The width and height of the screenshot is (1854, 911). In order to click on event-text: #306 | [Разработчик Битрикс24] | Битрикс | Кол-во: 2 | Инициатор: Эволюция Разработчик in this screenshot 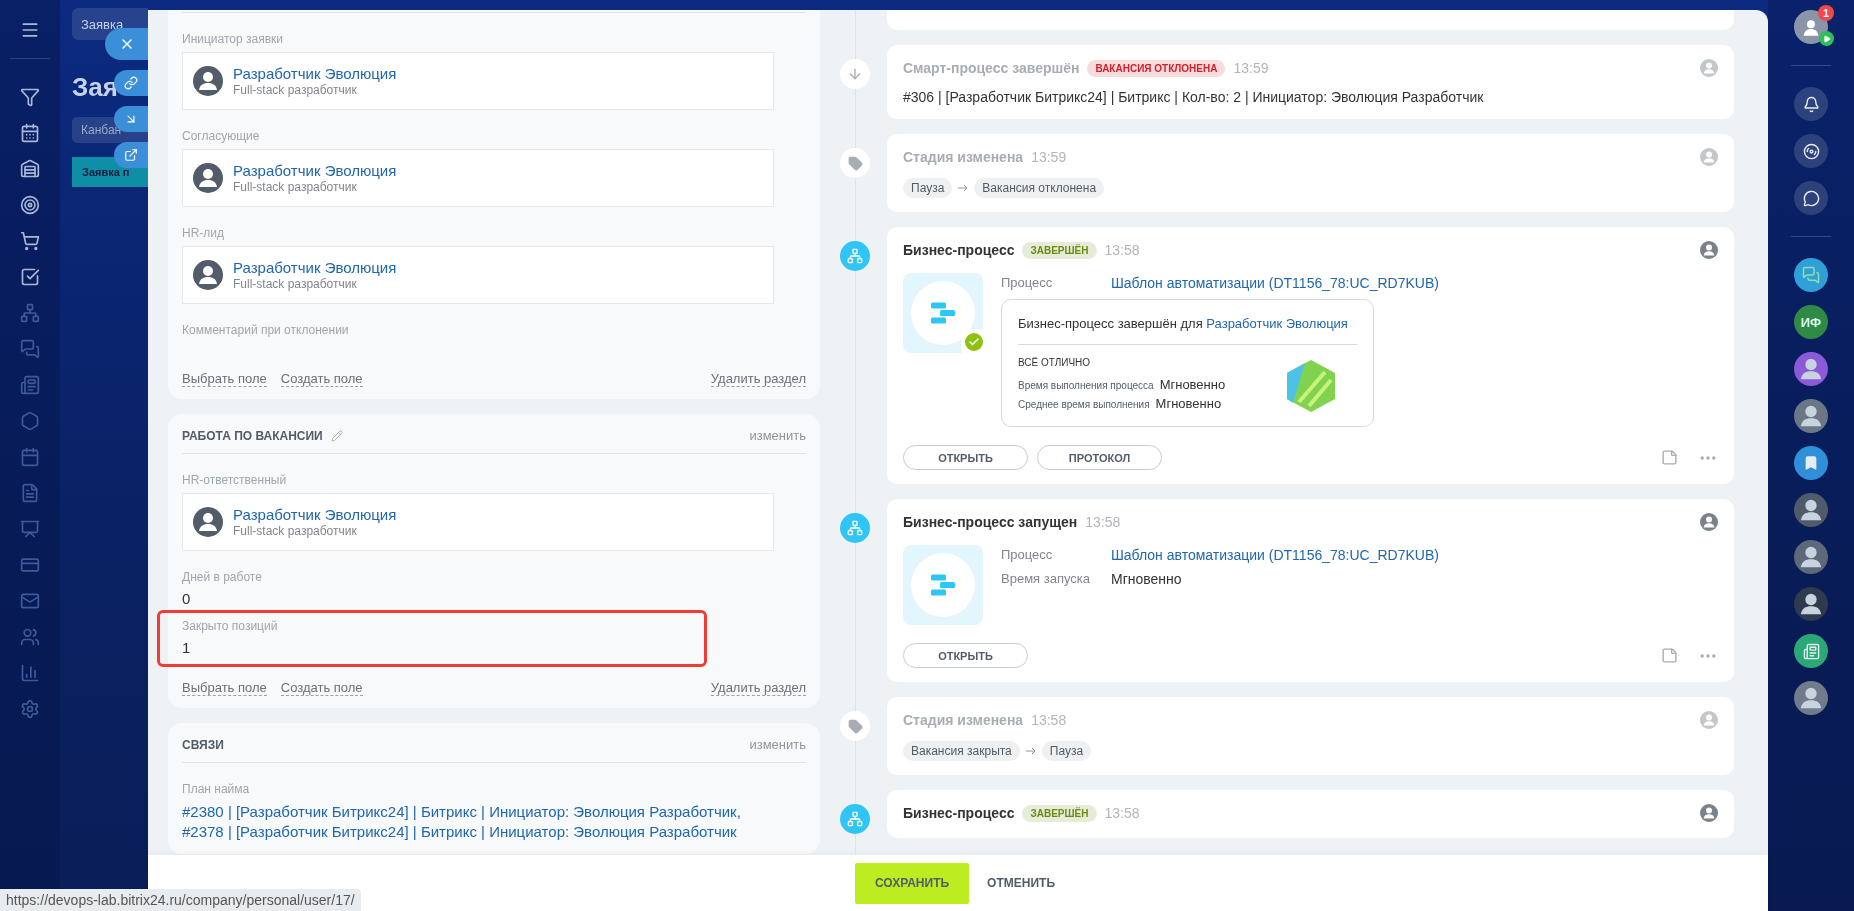, I will do `click(1194, 97)`.